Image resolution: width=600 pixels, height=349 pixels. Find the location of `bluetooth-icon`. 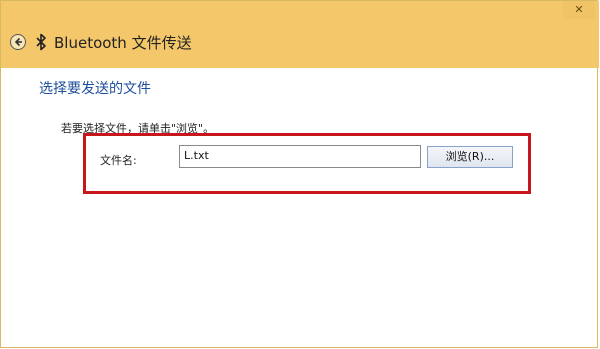

bluetooth-icon is located at coordinates (41, 42).